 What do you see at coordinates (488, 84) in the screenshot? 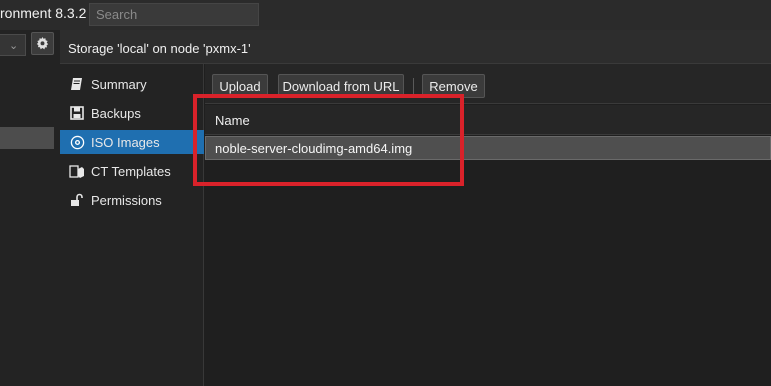
I see `toolbar: Upload Download from URL Remove` at bounding box center [488, 84].